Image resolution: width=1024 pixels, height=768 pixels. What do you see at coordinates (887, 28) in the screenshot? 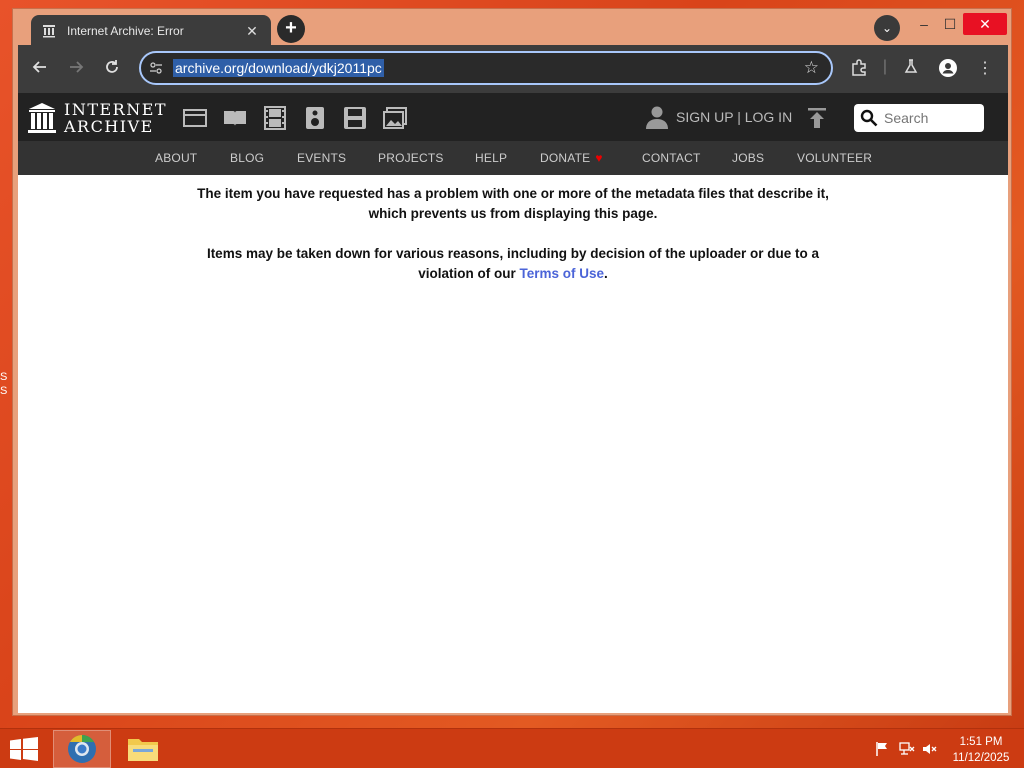
I see `tab-search-button: ⌄` at bounding box center [887, 28].